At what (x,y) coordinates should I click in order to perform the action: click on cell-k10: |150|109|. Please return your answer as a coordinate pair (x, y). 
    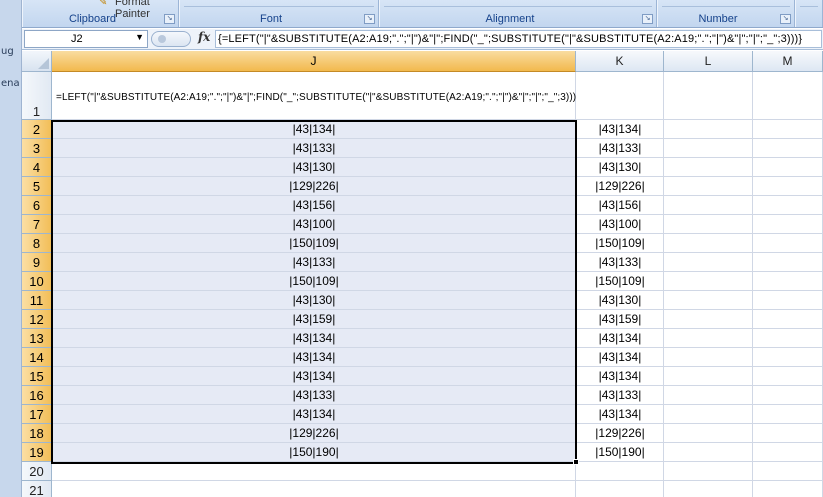
    Looking at the image, I should click on (620, 281).